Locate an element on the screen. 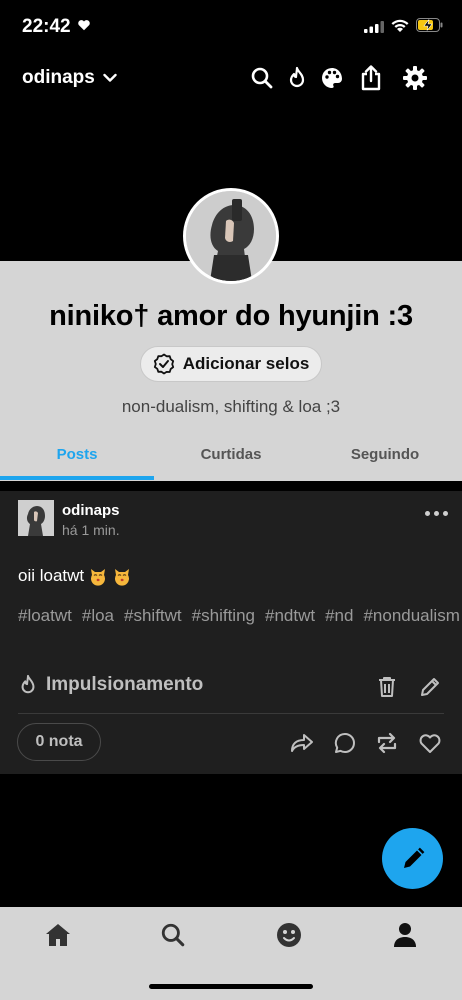 The image size is (462, 1000). activity-icon is located at coordinates (289, 935).